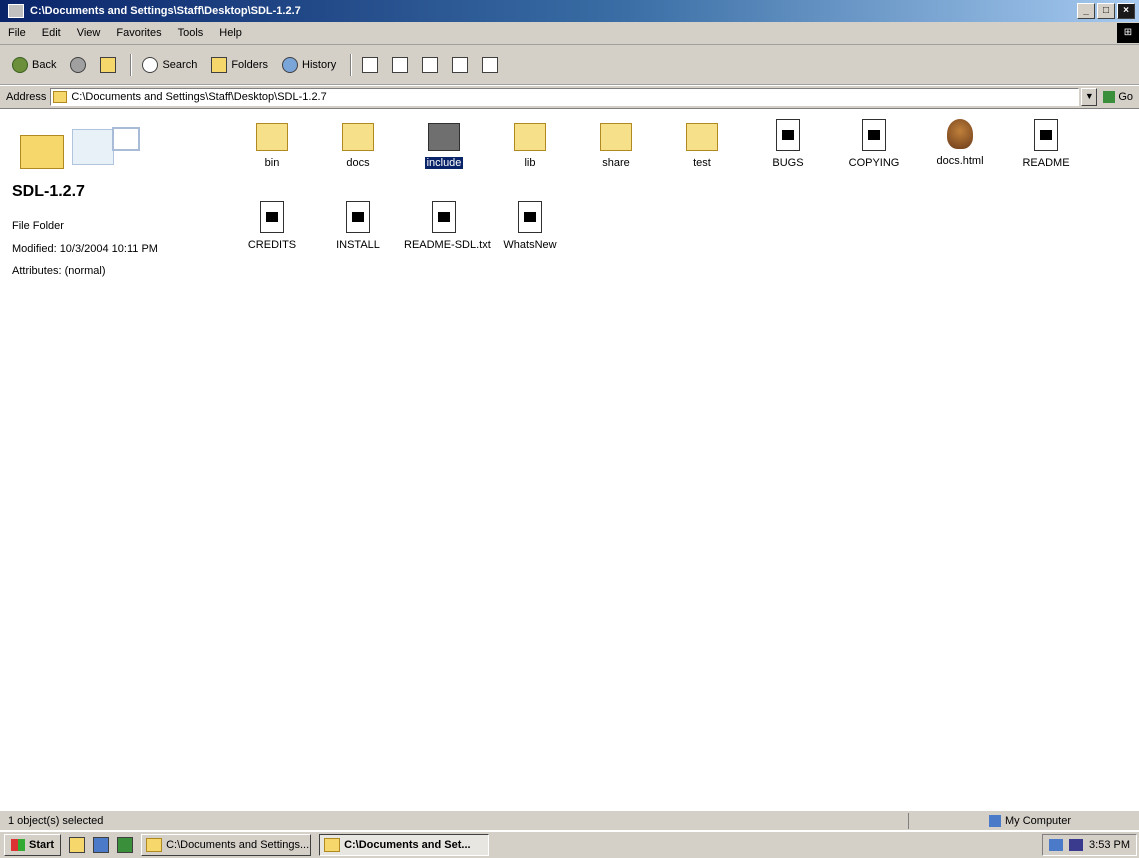 This screenshot has height=858, width=1139. I want to click on search-button: Search, so click(170, 64).